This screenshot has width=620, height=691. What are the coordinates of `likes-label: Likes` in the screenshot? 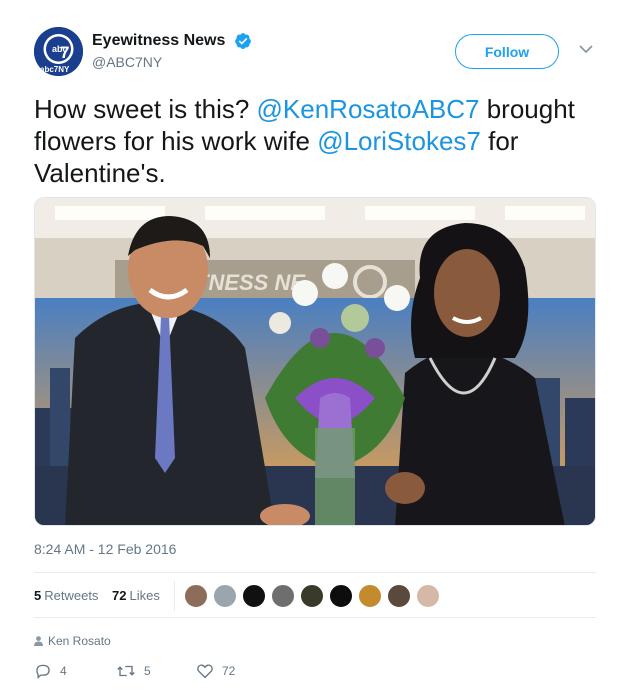 It's located at (144, 595).